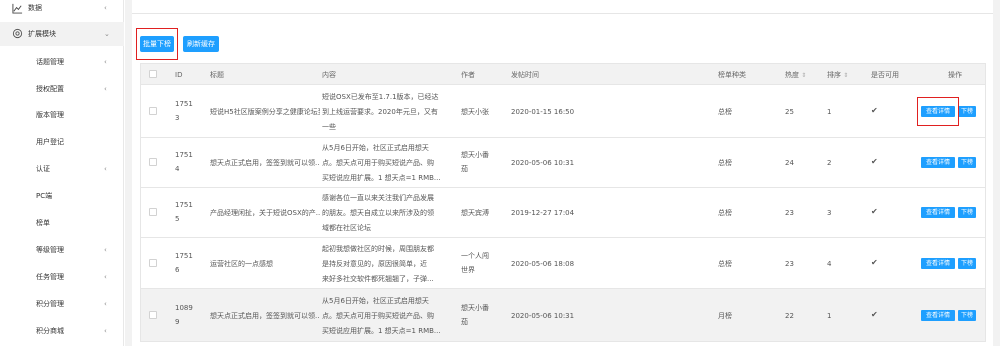 This screenshot has width=1000, height=346. Describe the element at coordinates (955, 75) in the screenshot. I see `col-ops: 操作` at that location.